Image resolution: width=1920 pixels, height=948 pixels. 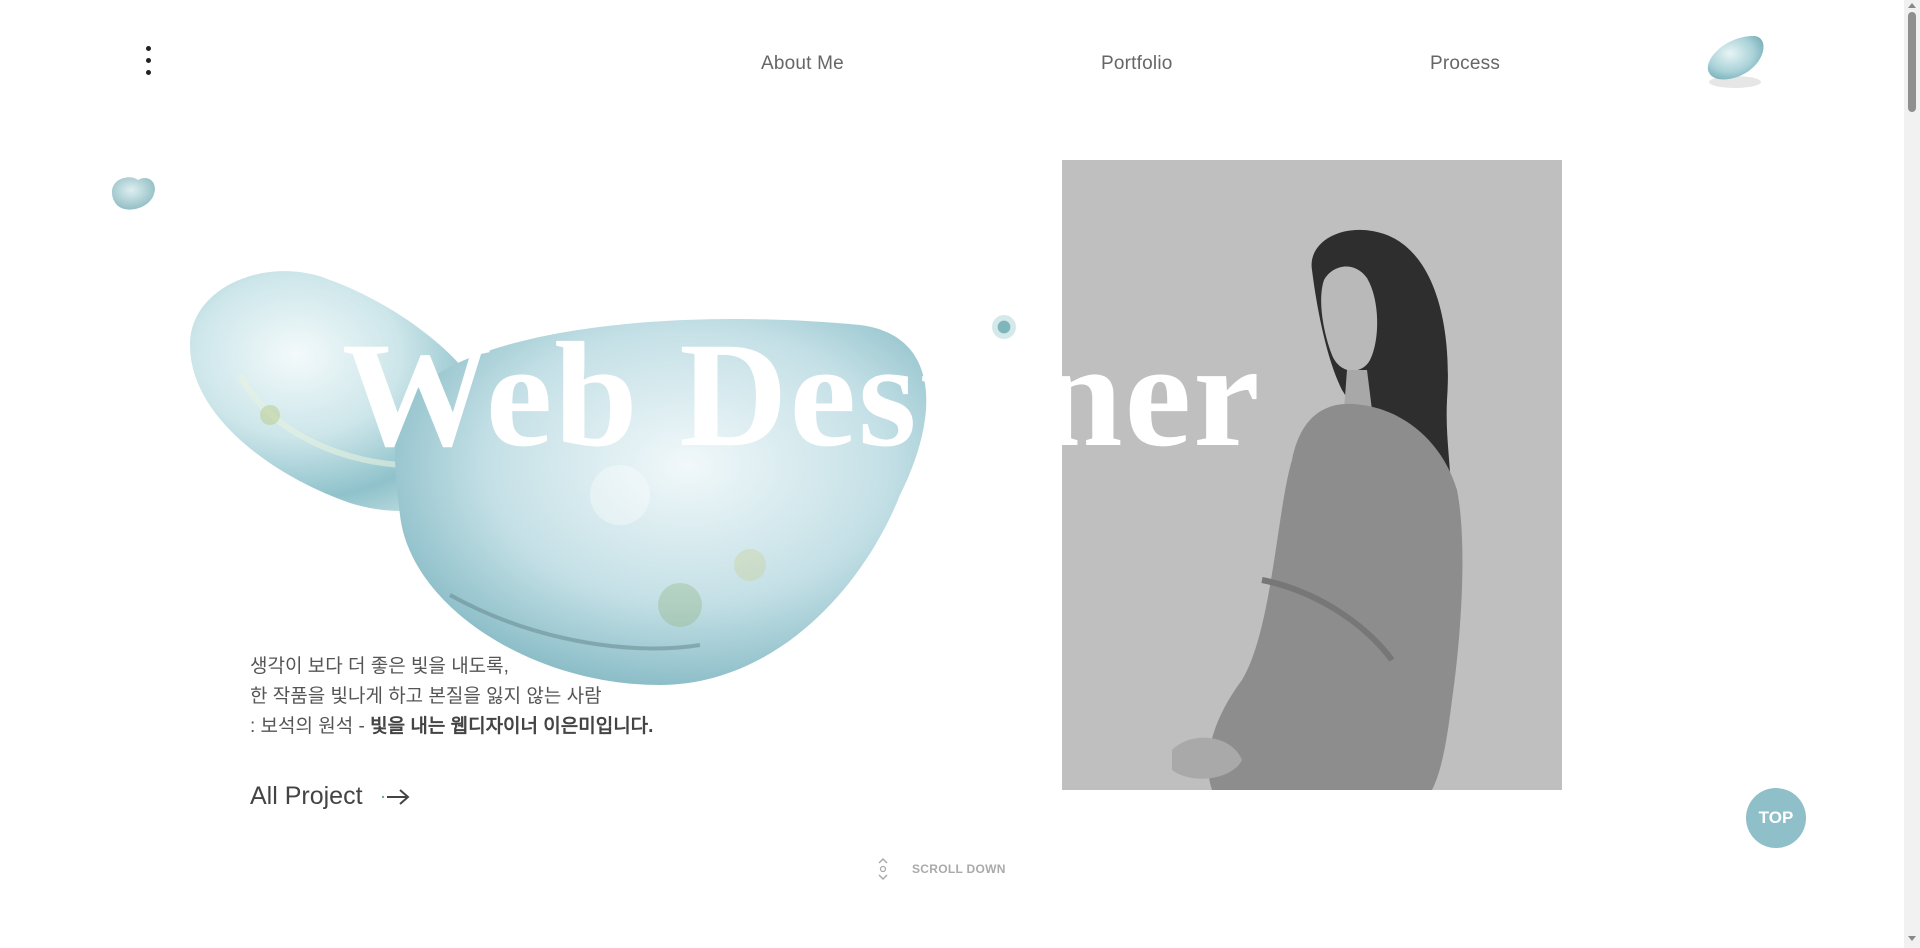 What do you see at coordinates (133, 193) in the screenshot?
I see `small-gem-icon` at bounding box center [133, 193].